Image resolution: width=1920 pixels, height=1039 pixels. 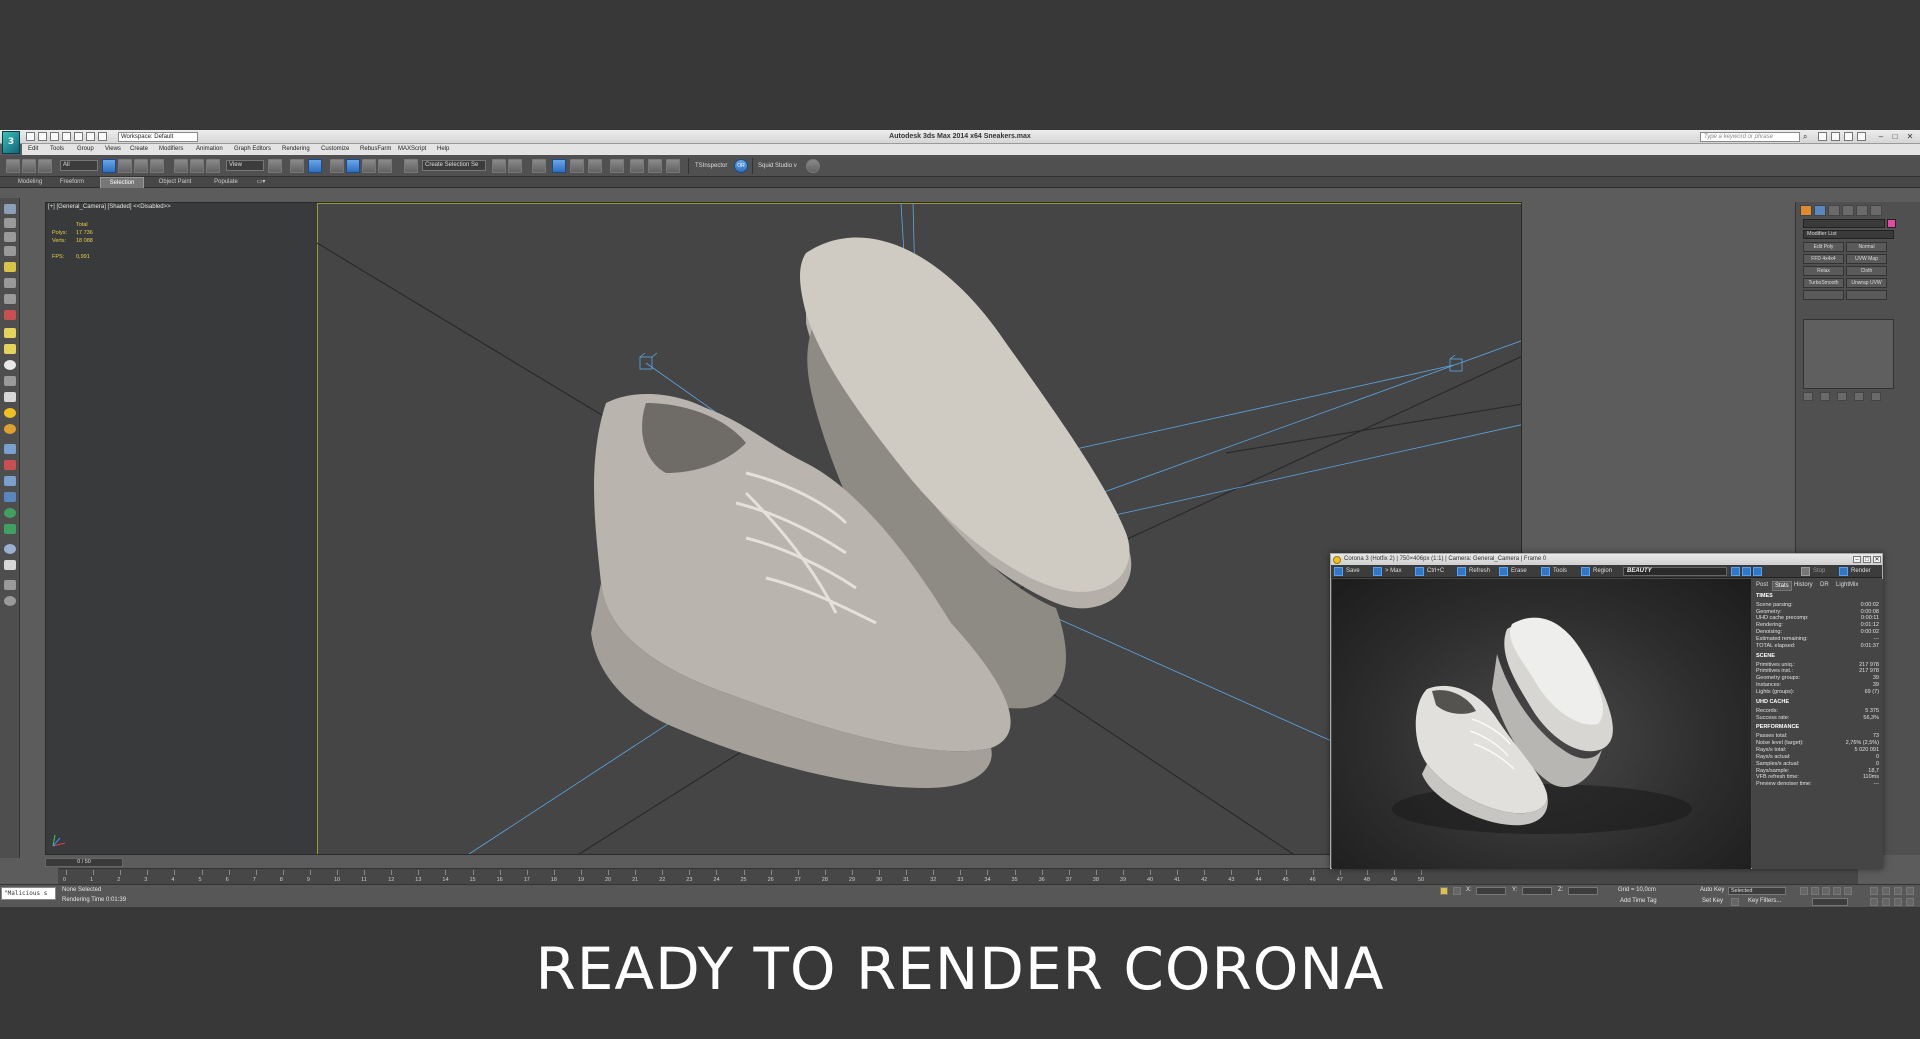 What do you see at coordinates (11, 142) in the screenshot?
I see `app-logo-icon: 3` at bounding box center [11, 142].